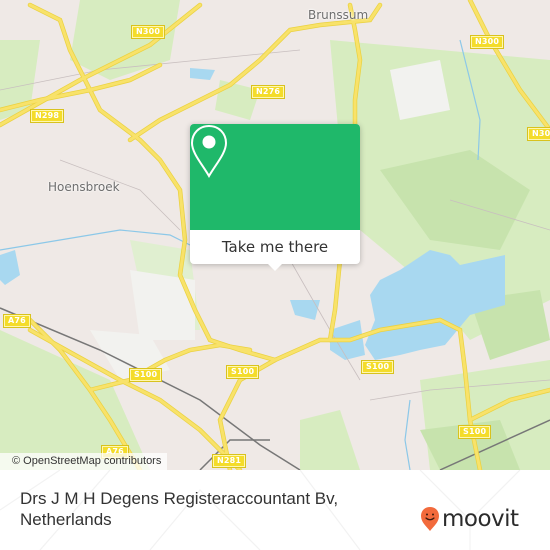  I want to click on take-me-there-button: Take me there, so click(275, 247).